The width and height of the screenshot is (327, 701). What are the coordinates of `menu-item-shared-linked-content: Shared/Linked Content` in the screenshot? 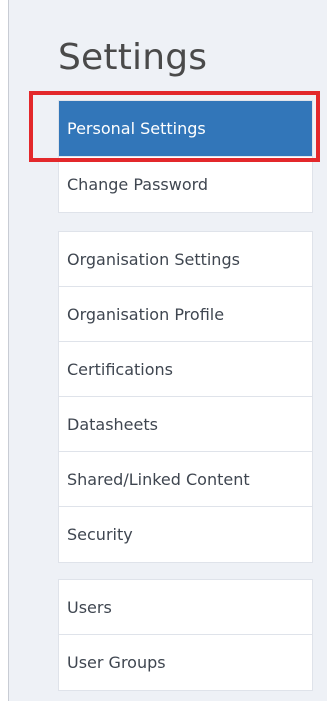 It's located at (185, 479).